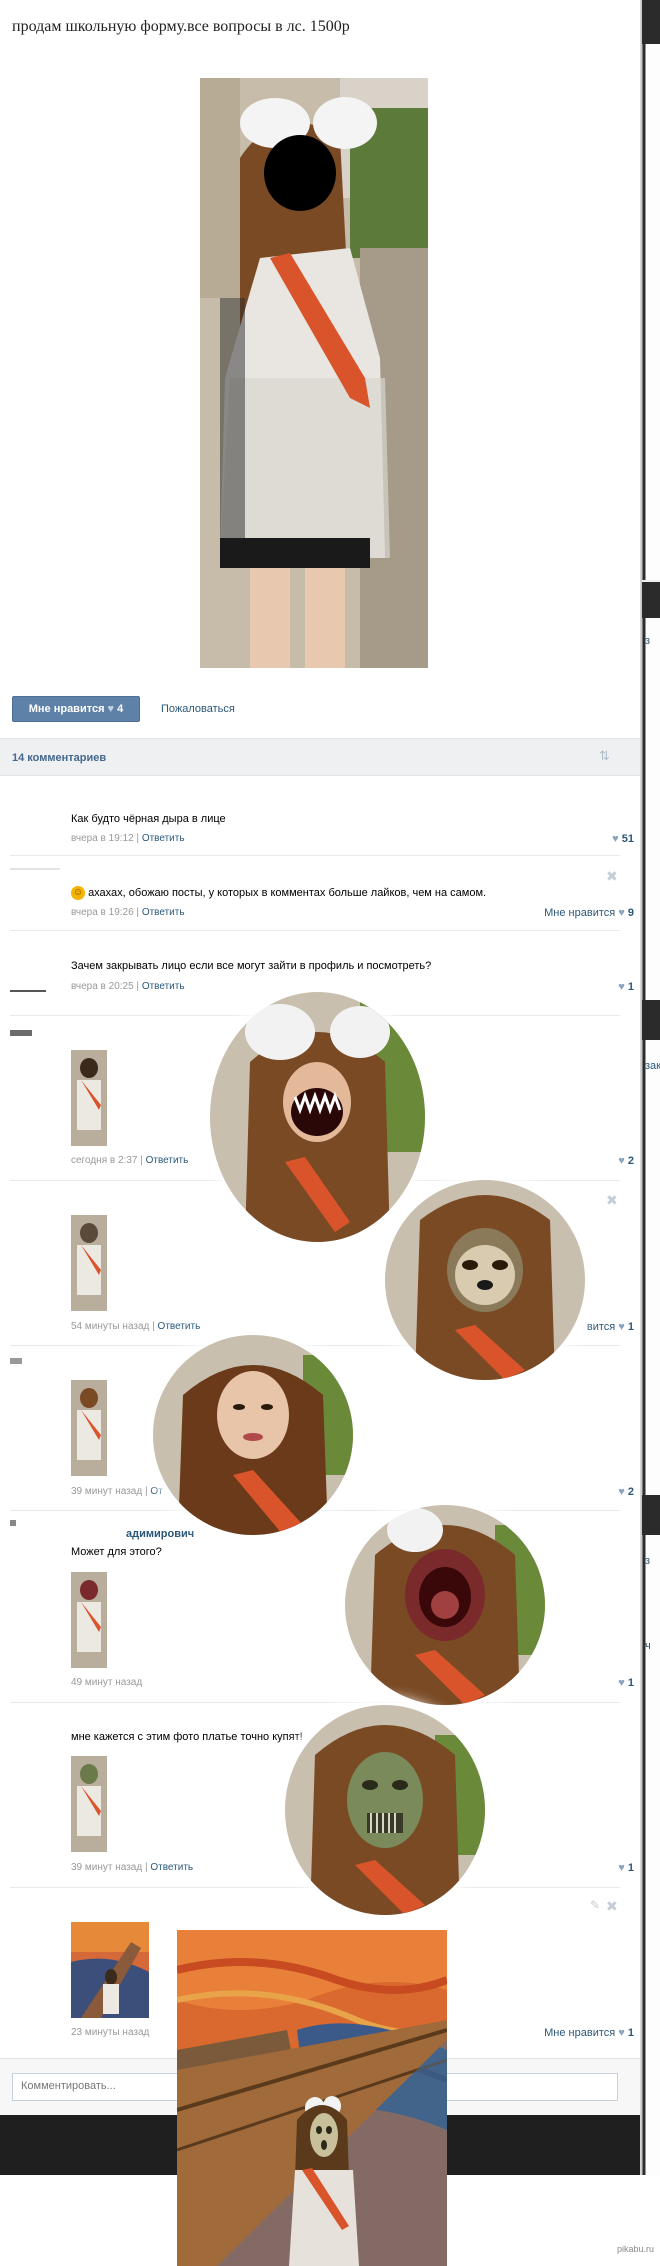 The height and width of the screenshot is (2266, 660). What do you see at coordinates (102, 838) in the screenshot?
I see `comment-time: вчера в 19:12` at bounding box center [102, 838].